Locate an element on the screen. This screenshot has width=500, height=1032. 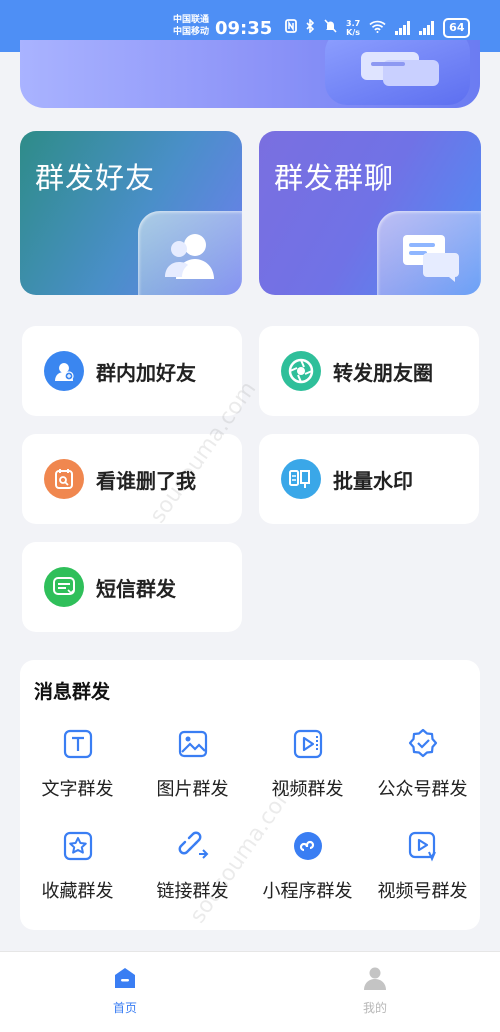
channels-icon is located at coordinates (422, 846).